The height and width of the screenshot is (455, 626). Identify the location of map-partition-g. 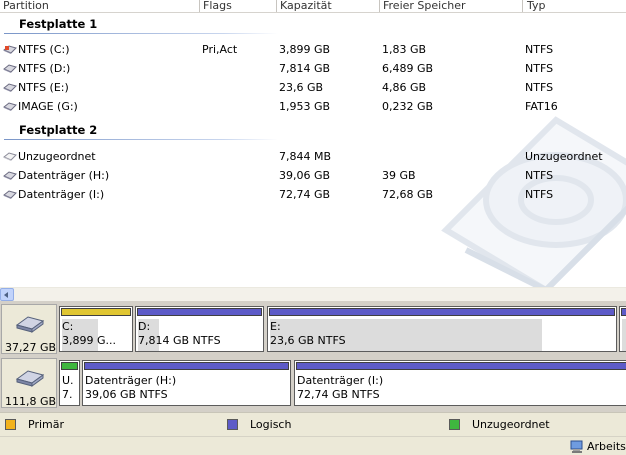
(622, 329).